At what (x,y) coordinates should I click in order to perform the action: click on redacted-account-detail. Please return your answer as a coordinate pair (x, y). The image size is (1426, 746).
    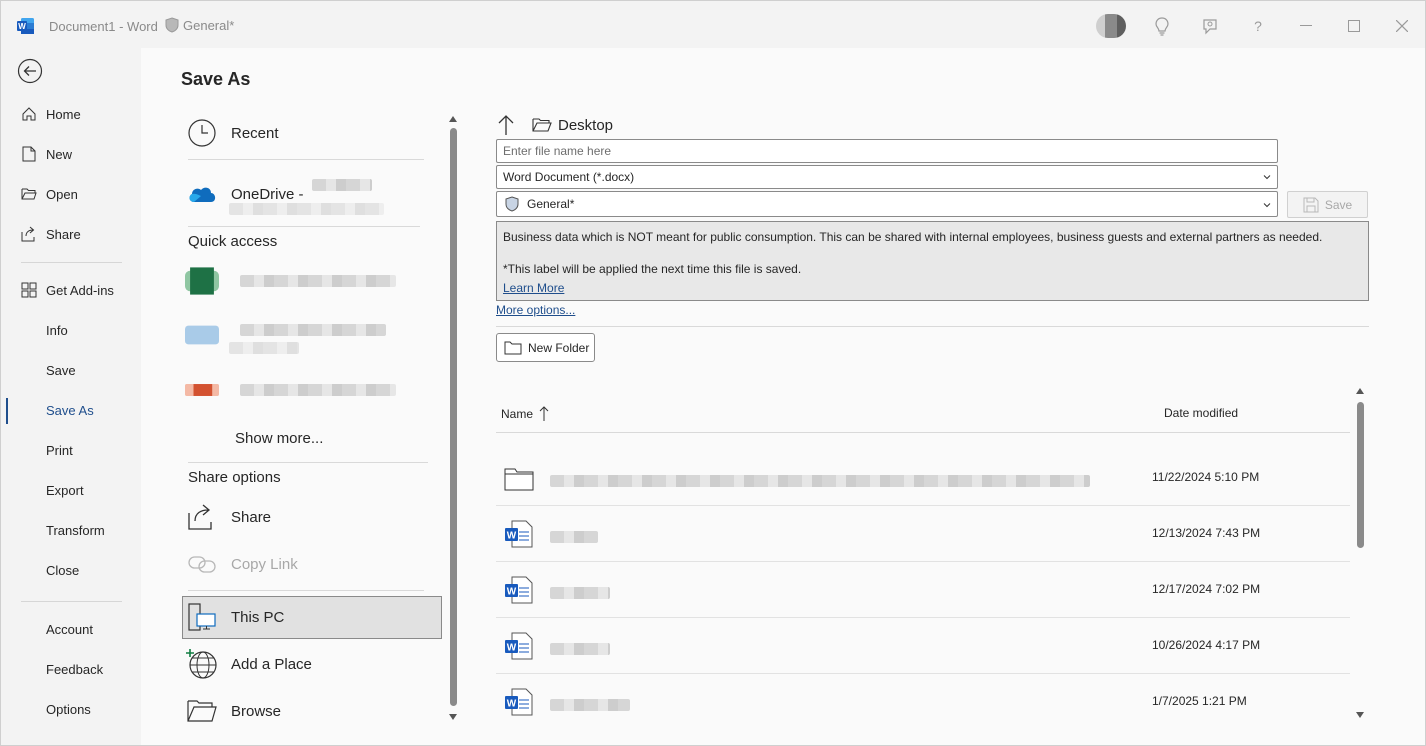
    Looking at the image, I should click on (306, 209).